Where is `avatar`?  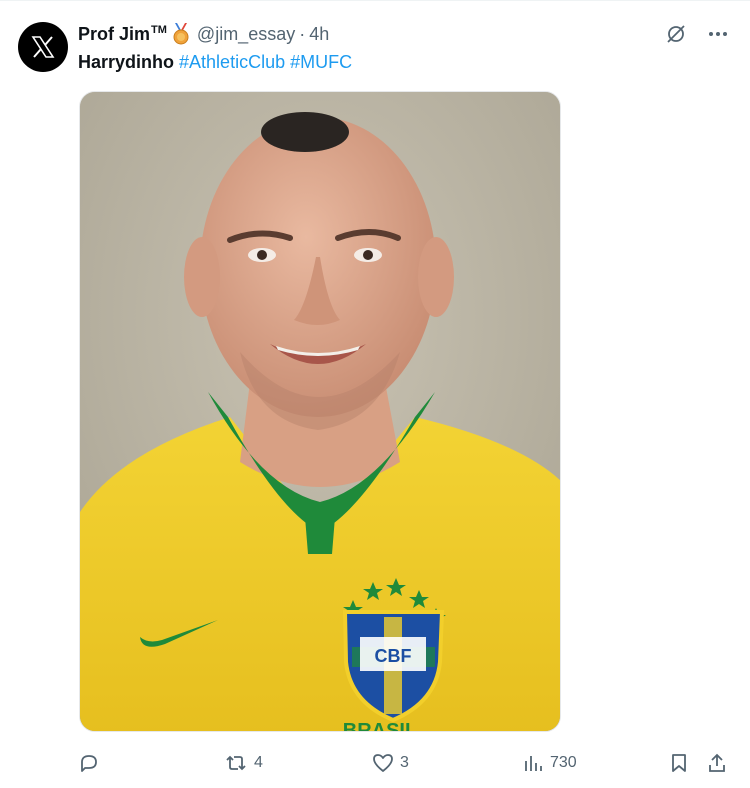 avatar is located at coordinates (43, 47).